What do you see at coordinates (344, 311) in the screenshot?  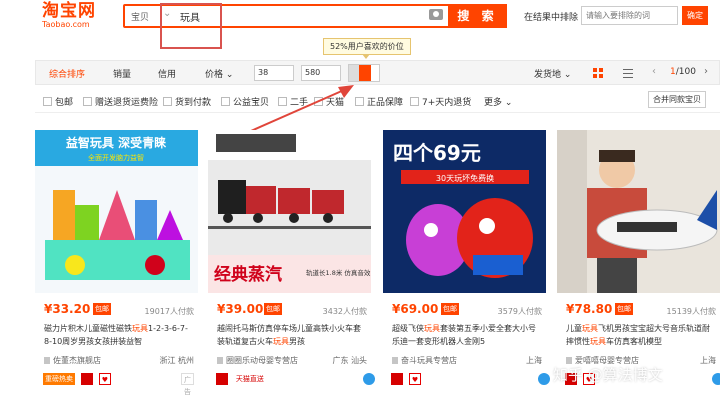 I see `sold-count: 3432人付款` at bounding box center [344, 311].